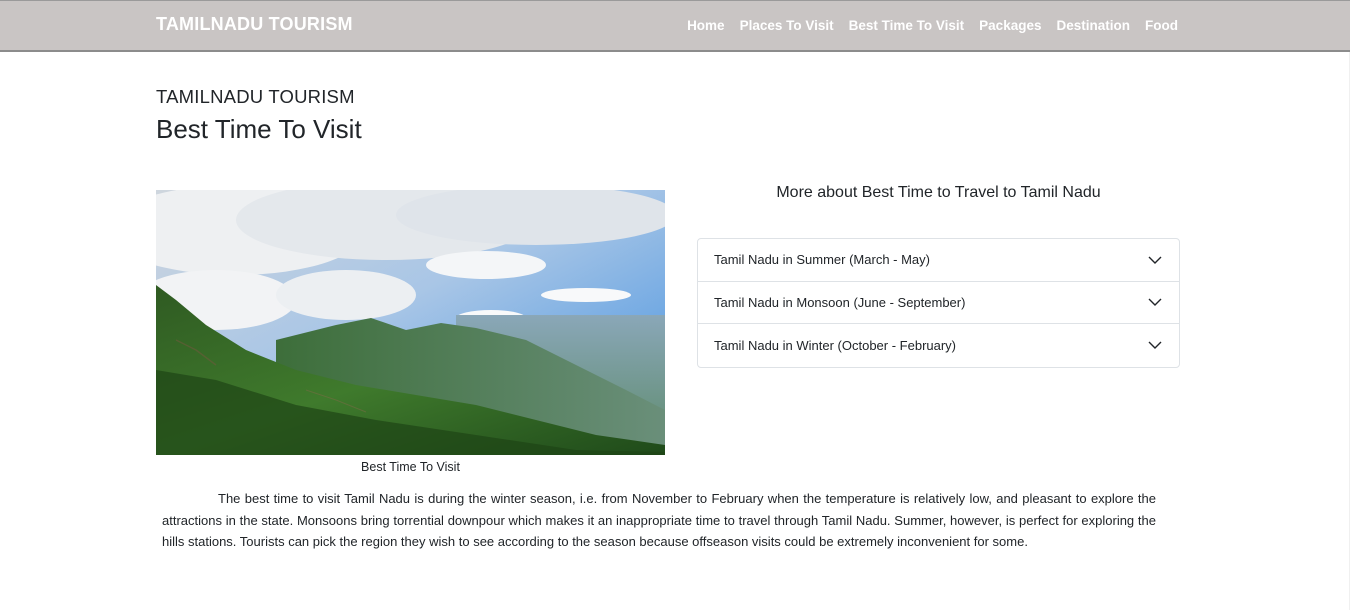 This screenshot has height=610, width=1350. What do you see at coordinates (787, 25) in the screenshot?
I see `nav-link-places-to-visit: Places To Visit` at bounding box center [787, 25].